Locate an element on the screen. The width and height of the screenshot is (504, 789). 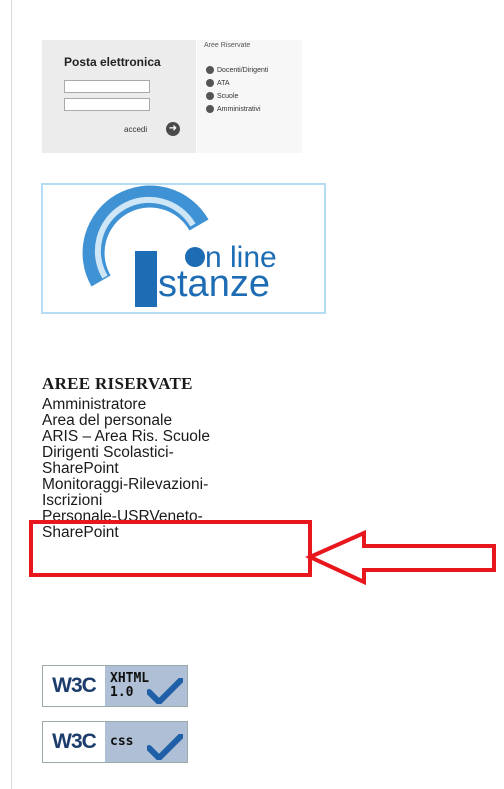
mail-title: Posta elettronica is located at coordinates (112, 62).